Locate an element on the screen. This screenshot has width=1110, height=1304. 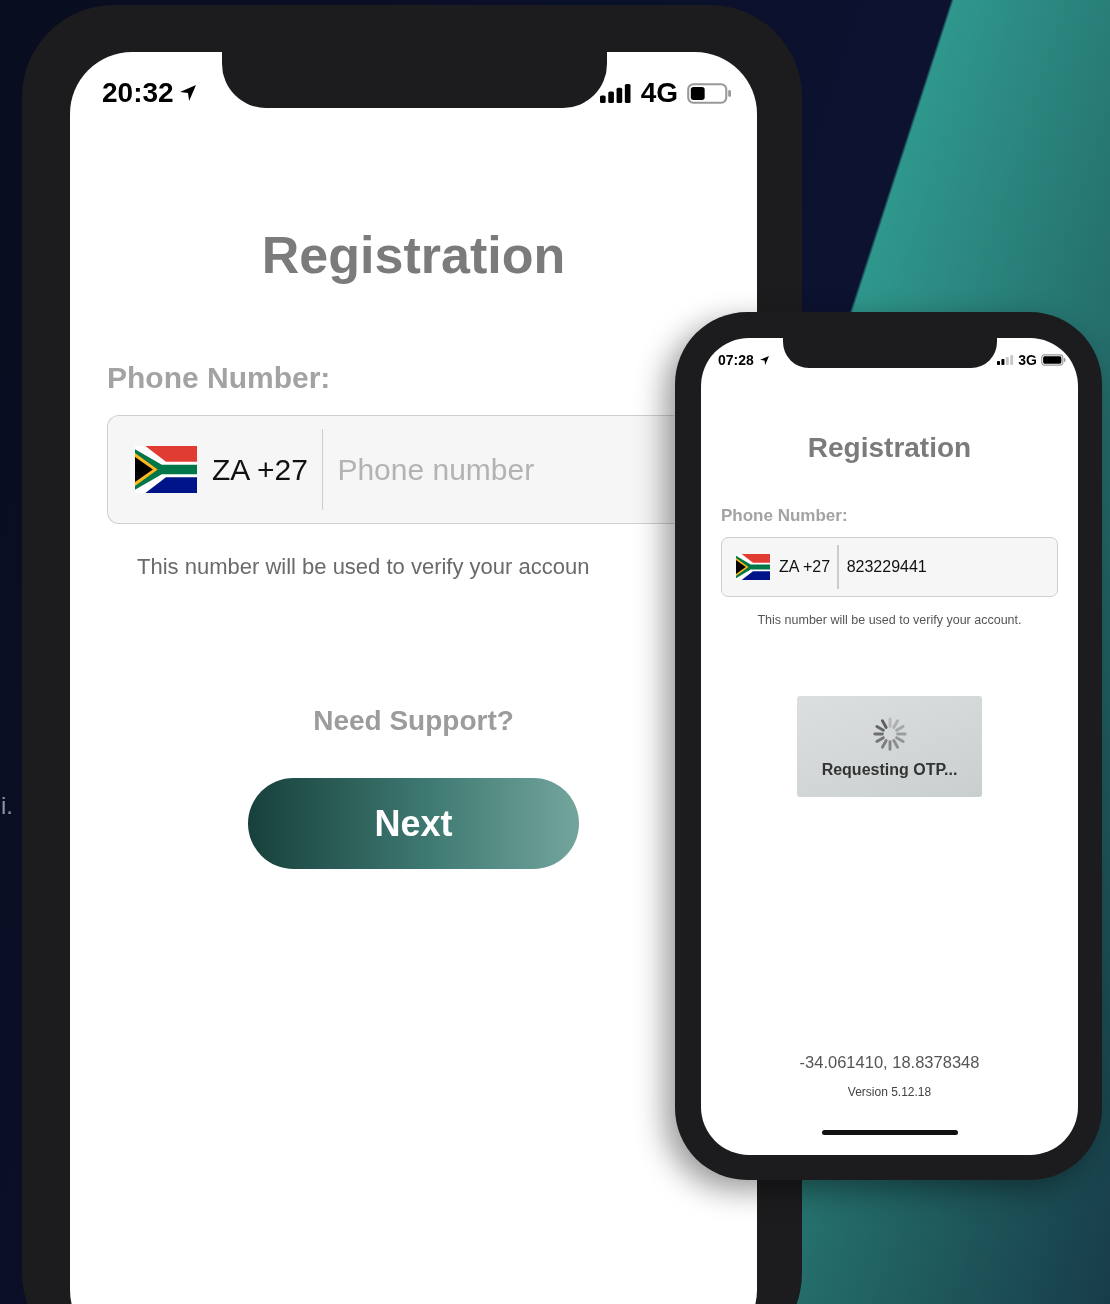
status-time: 20:32 is located at coordinates (138, 93).